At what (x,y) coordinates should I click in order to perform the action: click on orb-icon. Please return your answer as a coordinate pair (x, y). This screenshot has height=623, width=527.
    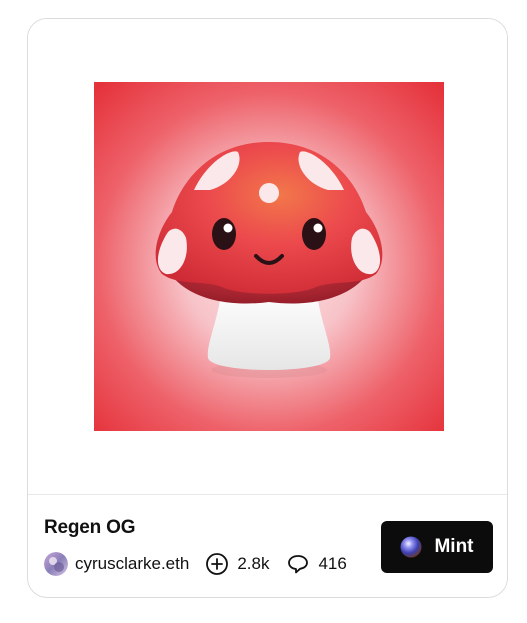
    Looking at the image, I should click on (411, 547).